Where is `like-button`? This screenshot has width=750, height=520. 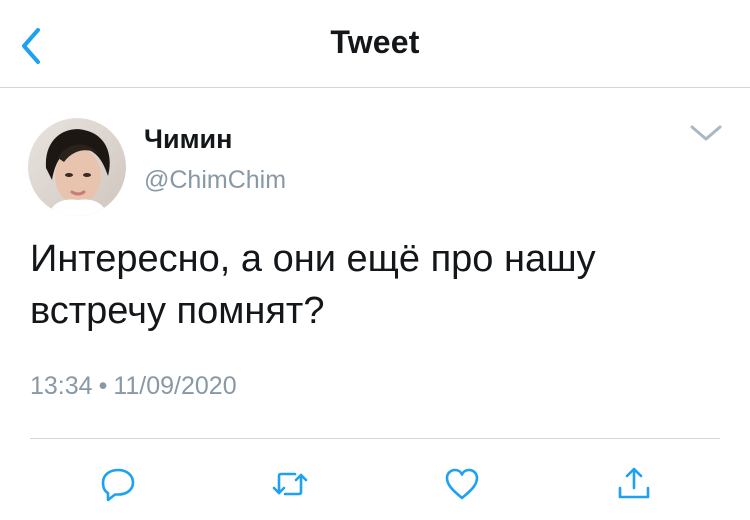 like-button is located at coordinates (462, 484).